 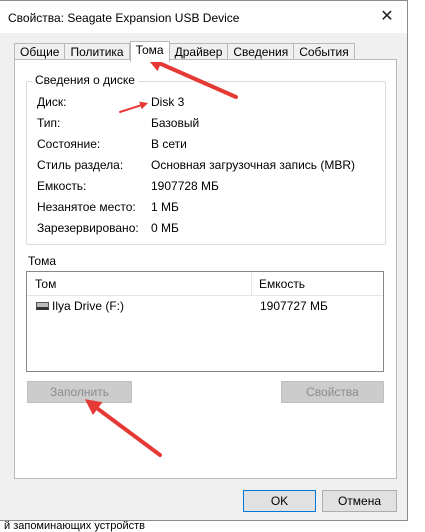 I want to click on partition-style-label: Стиль раздела:, so click(x=80, y=165).